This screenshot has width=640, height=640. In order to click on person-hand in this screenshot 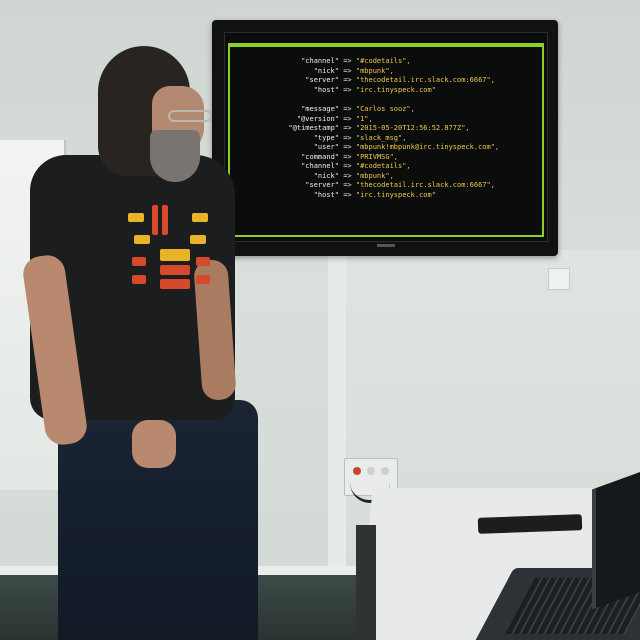, I will do `click(154, 444)`.